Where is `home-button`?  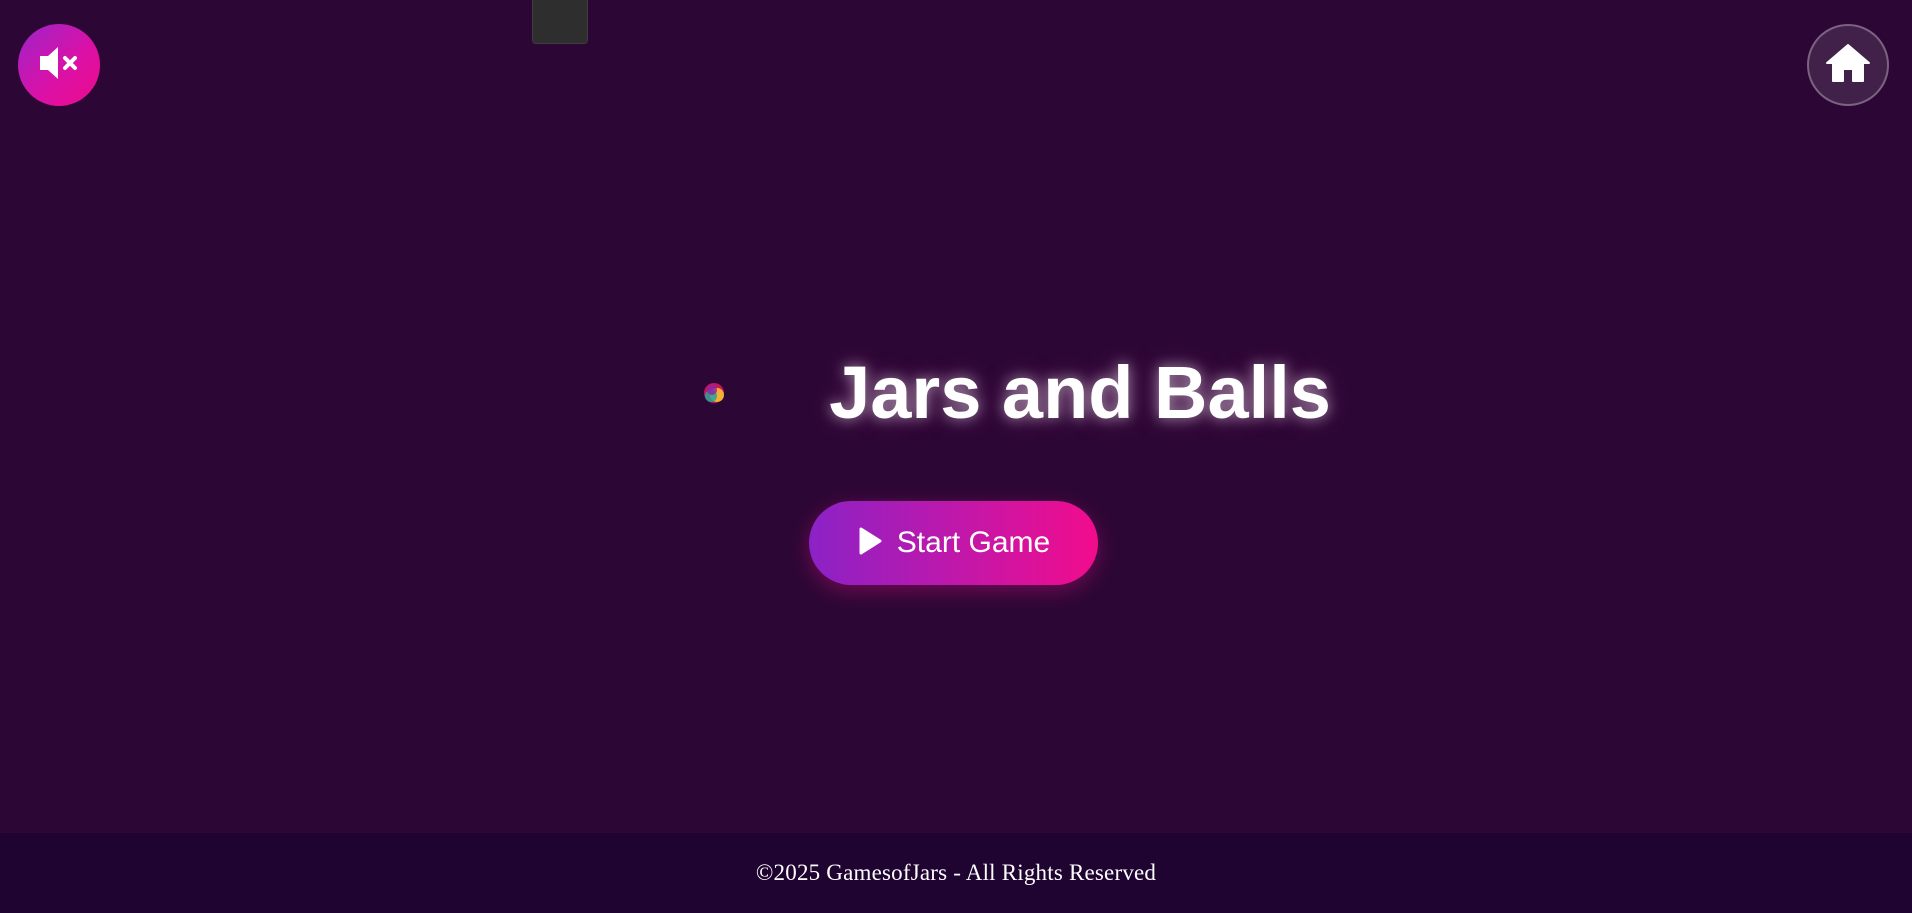 home-button is located at coordinates (1848, 65).